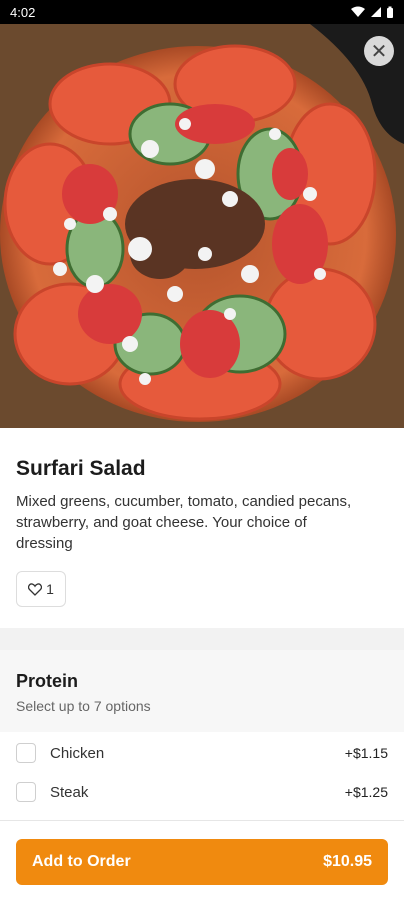 The image size is (404, 901). I want to click on add-to-order-label: Add to Order, so click(81, 861).